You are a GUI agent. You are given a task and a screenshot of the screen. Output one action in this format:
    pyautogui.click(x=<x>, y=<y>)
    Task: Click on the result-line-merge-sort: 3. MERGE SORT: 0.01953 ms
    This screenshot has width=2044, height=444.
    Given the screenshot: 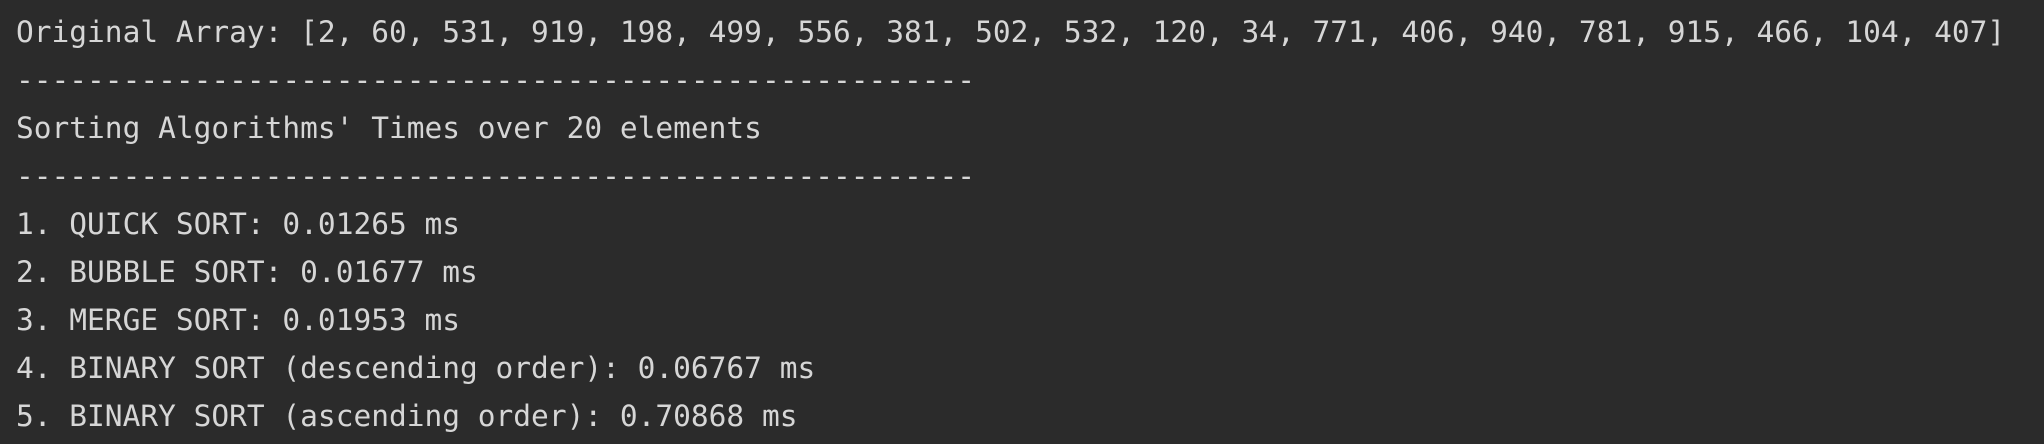 What is the action you would take?
    pyautogui.click(x=238, y=320)
    